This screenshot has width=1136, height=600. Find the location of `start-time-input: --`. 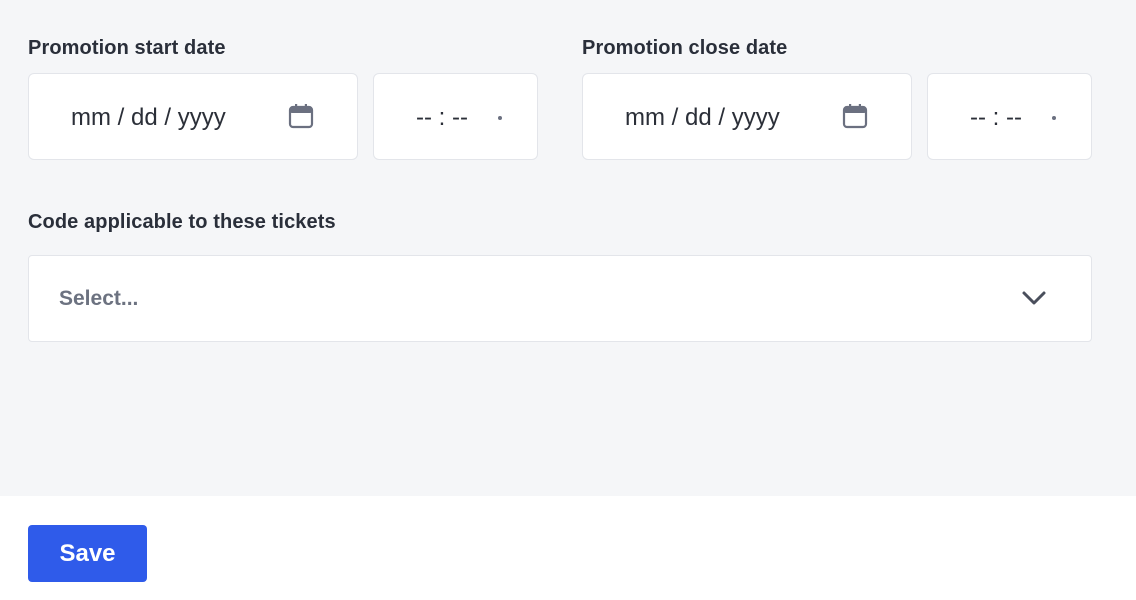

start-time-input: -- is located at coordinates (455, 116).